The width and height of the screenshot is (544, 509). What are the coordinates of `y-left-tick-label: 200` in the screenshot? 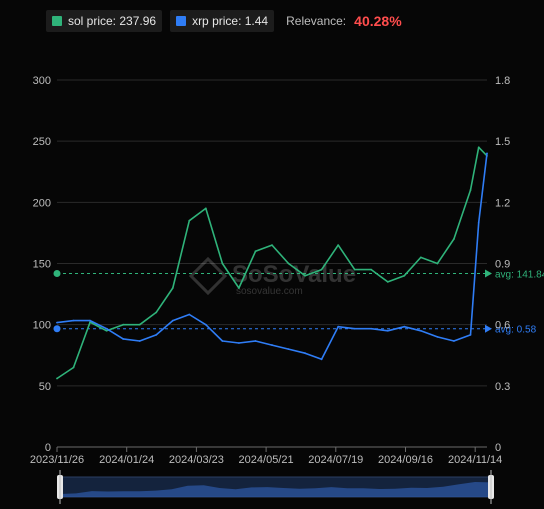 It's located at (42, 203).